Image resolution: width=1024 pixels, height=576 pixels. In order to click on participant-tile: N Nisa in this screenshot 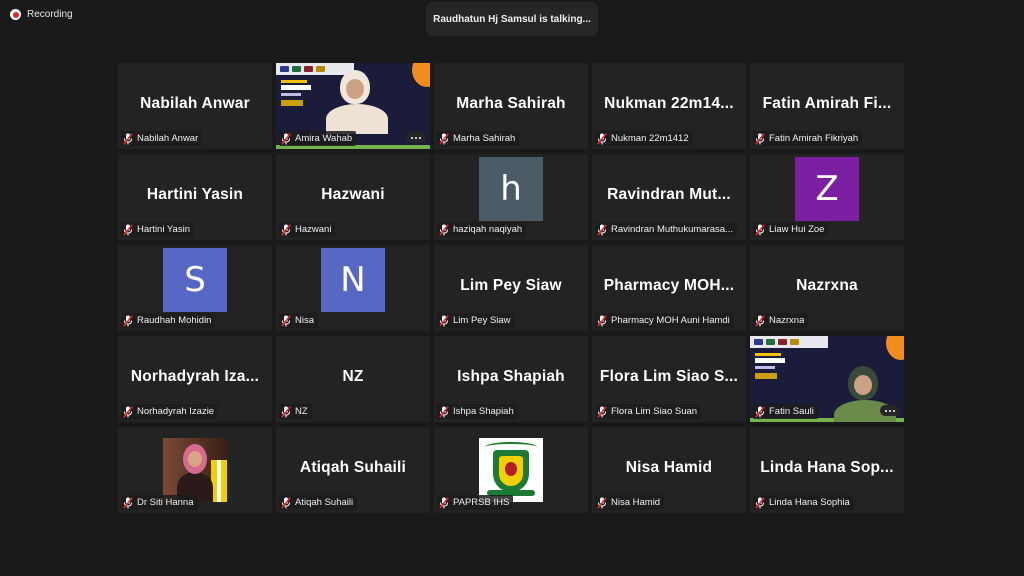, I will do `click(353, 288)`.